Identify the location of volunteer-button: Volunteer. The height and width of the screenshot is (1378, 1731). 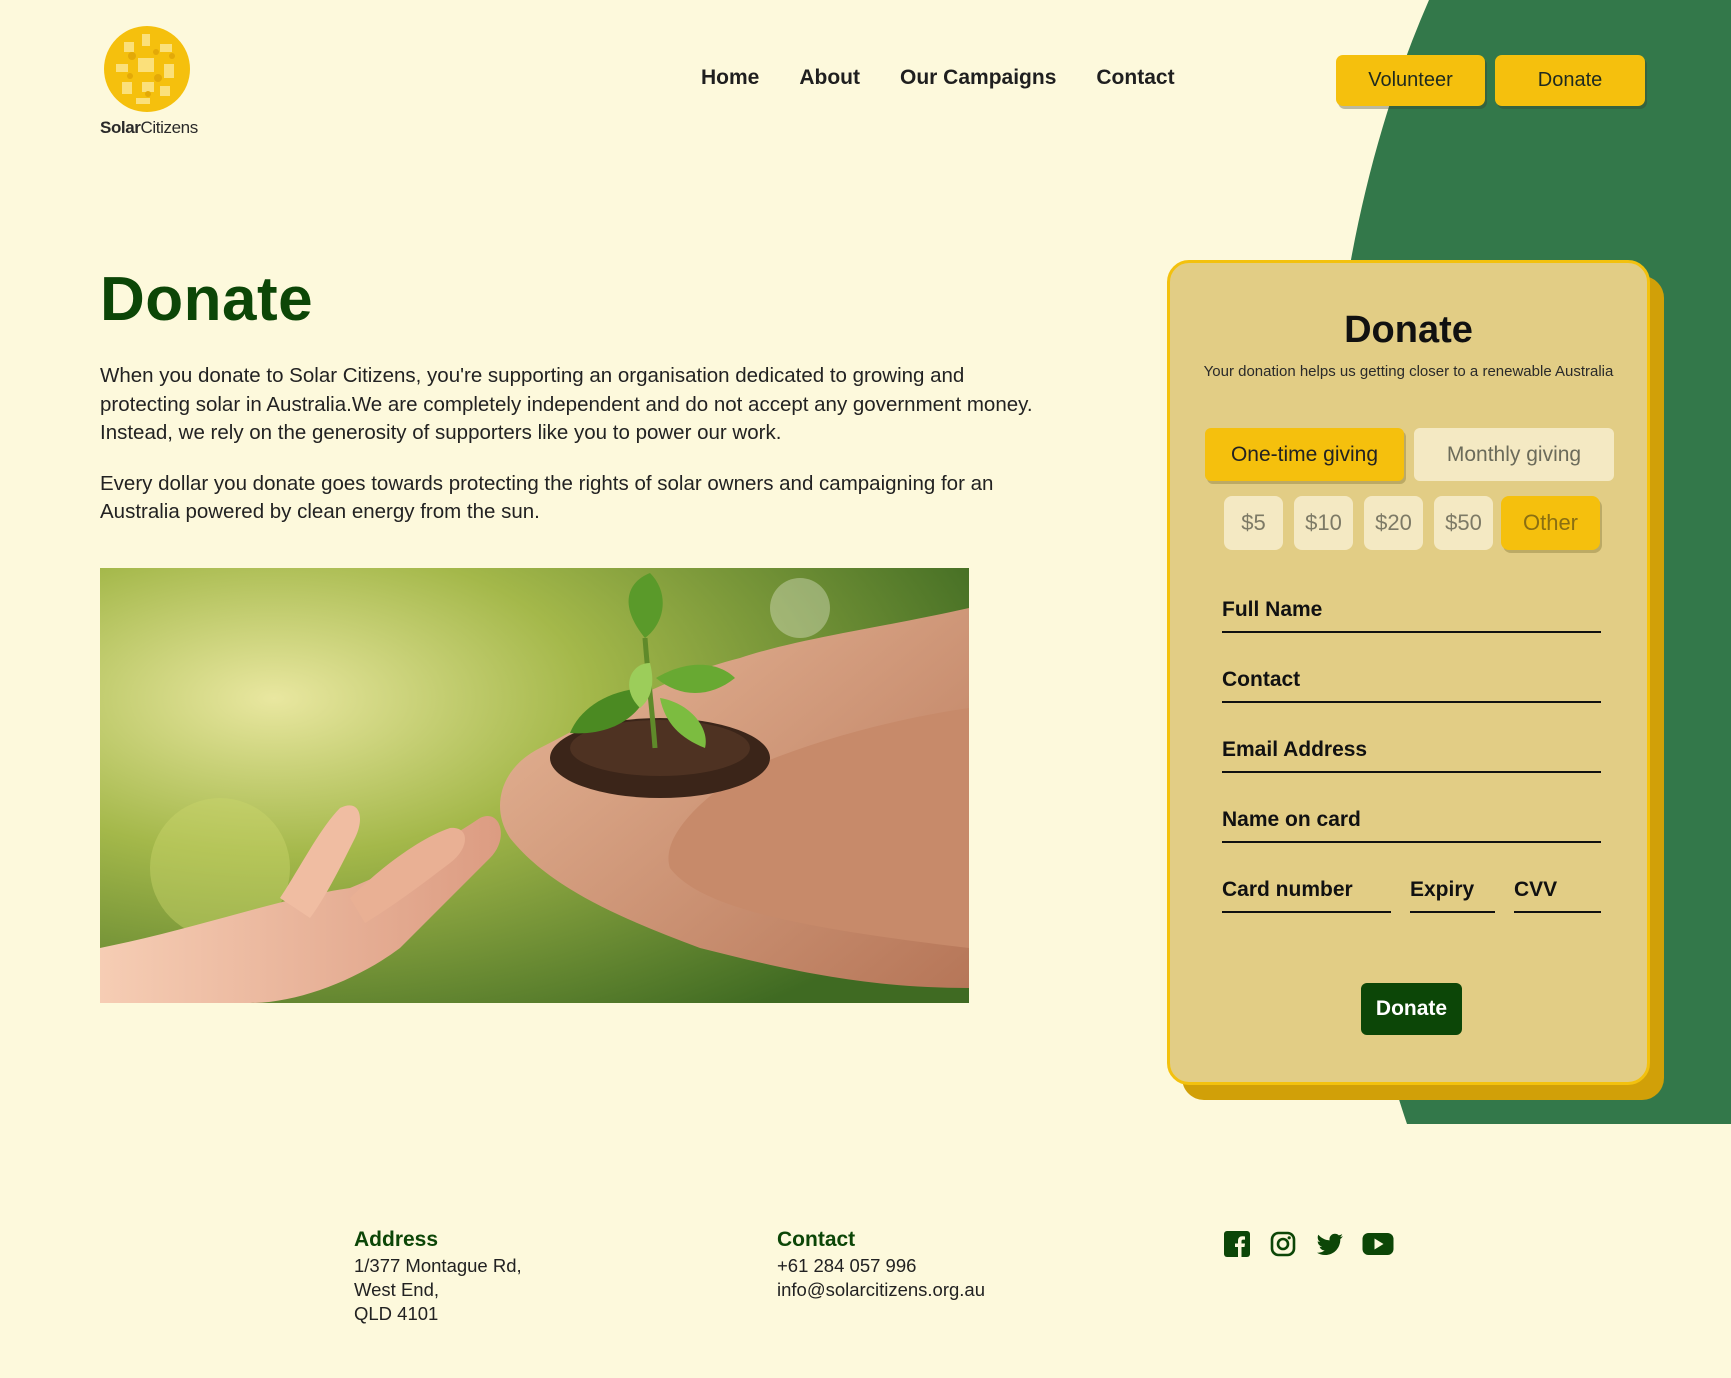
(1410, 80).